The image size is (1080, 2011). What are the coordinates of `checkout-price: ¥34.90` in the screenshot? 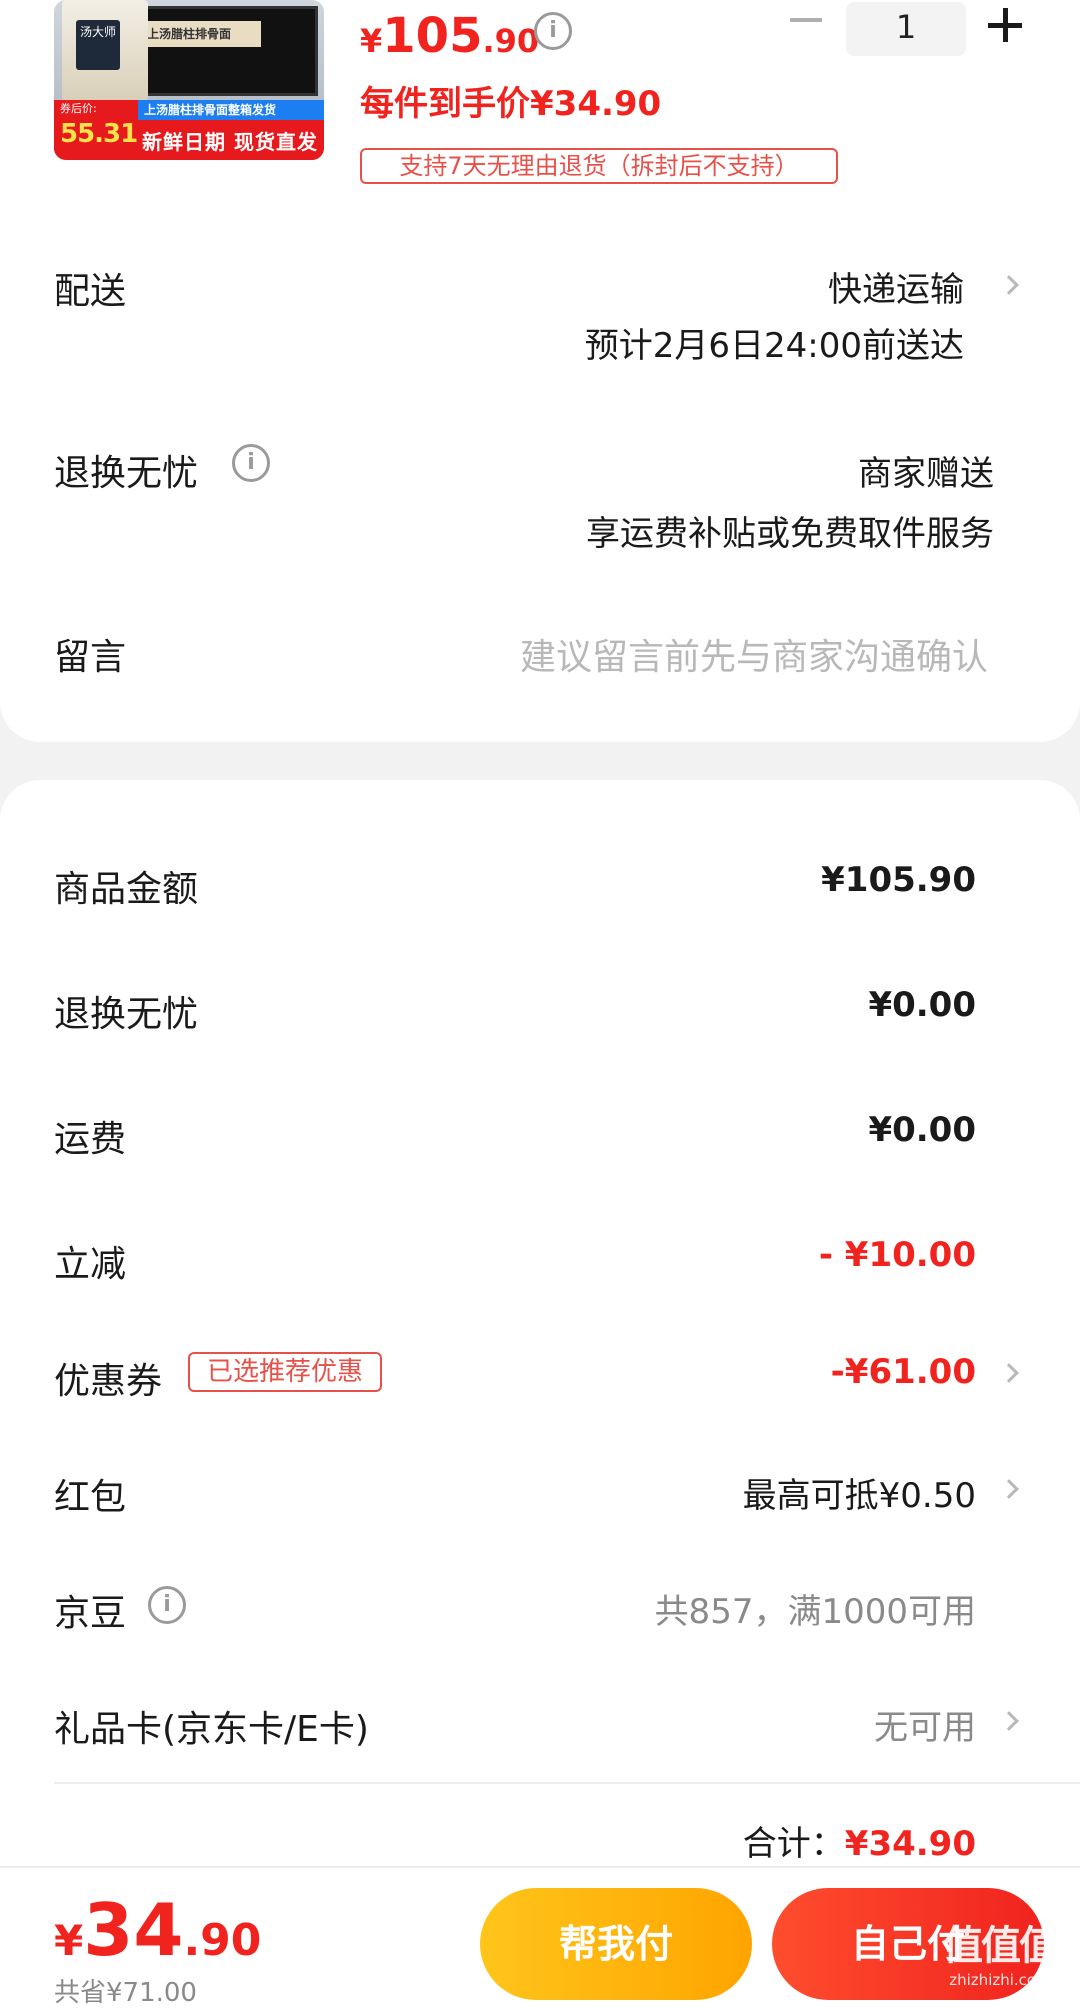 It's located at (157, 1930).